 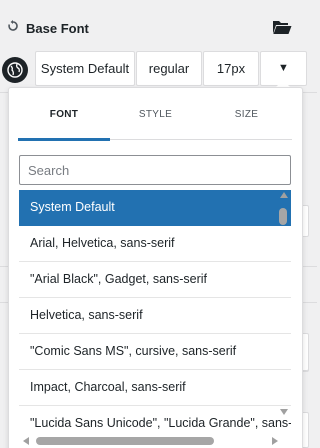 I want to click on vertical-scroll-thumb, so click(x=283, y=216).